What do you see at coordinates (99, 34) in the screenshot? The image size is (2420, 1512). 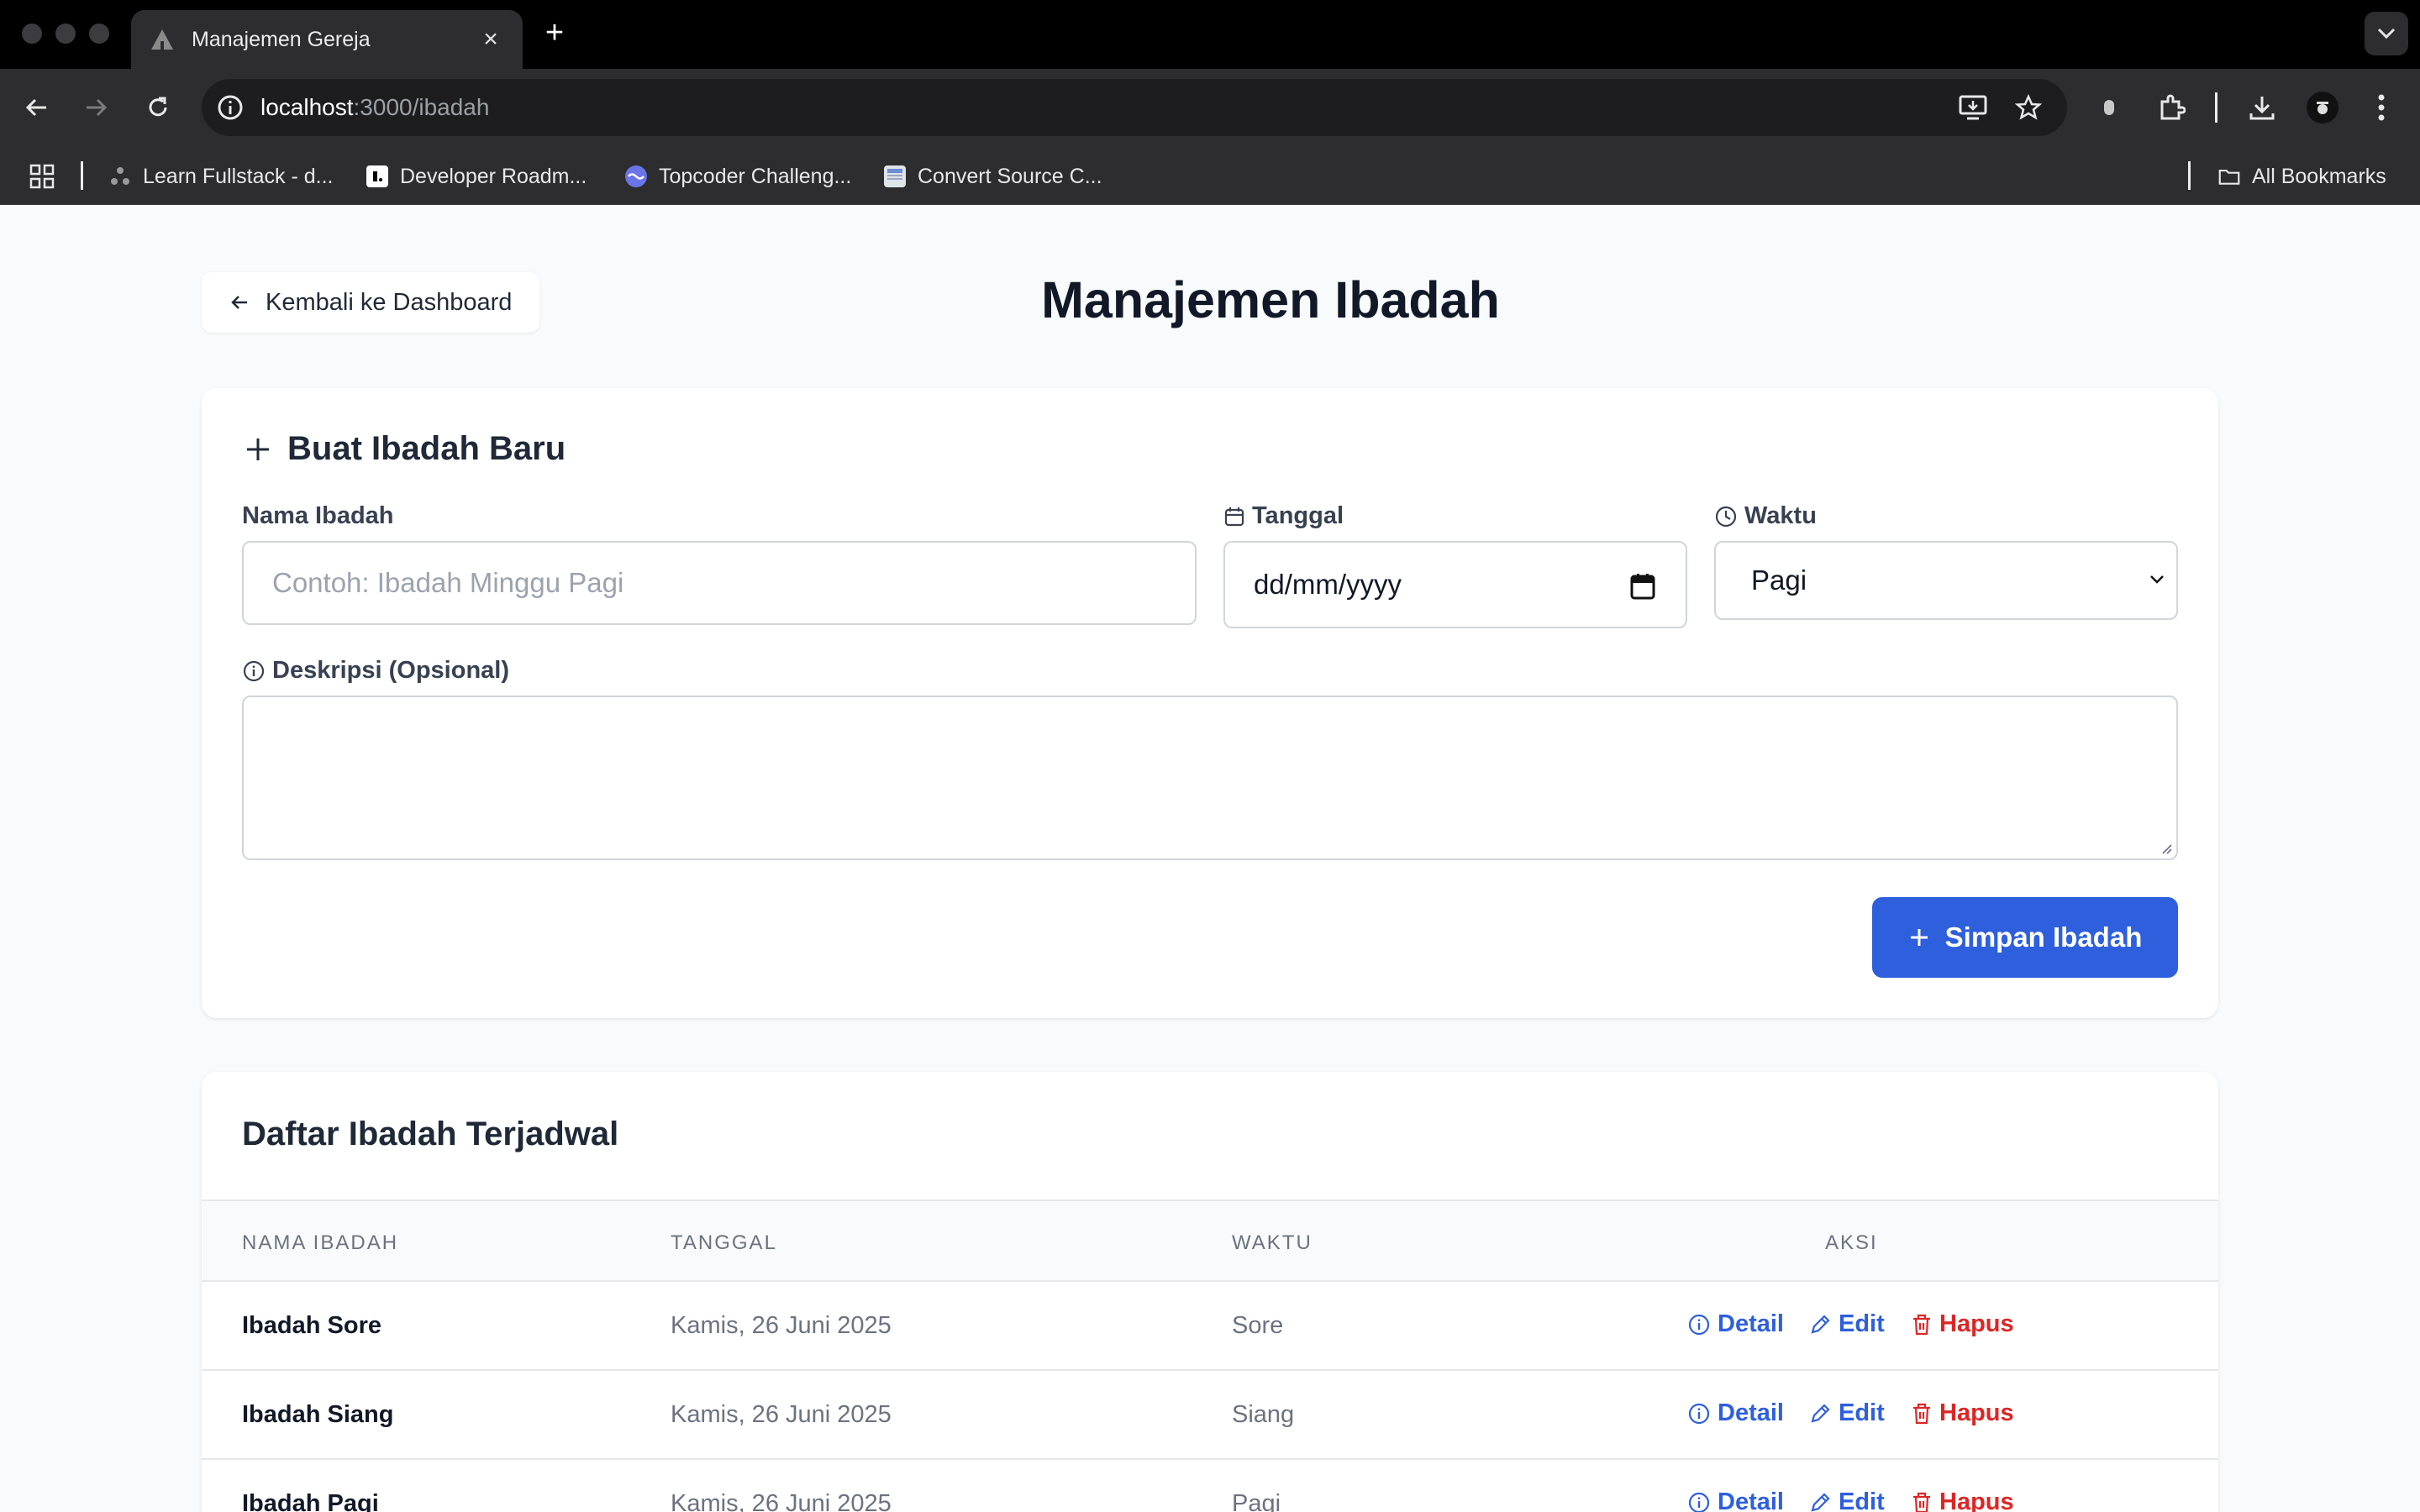 I see `window-zoom-dot` at bounding box center [99, 34].